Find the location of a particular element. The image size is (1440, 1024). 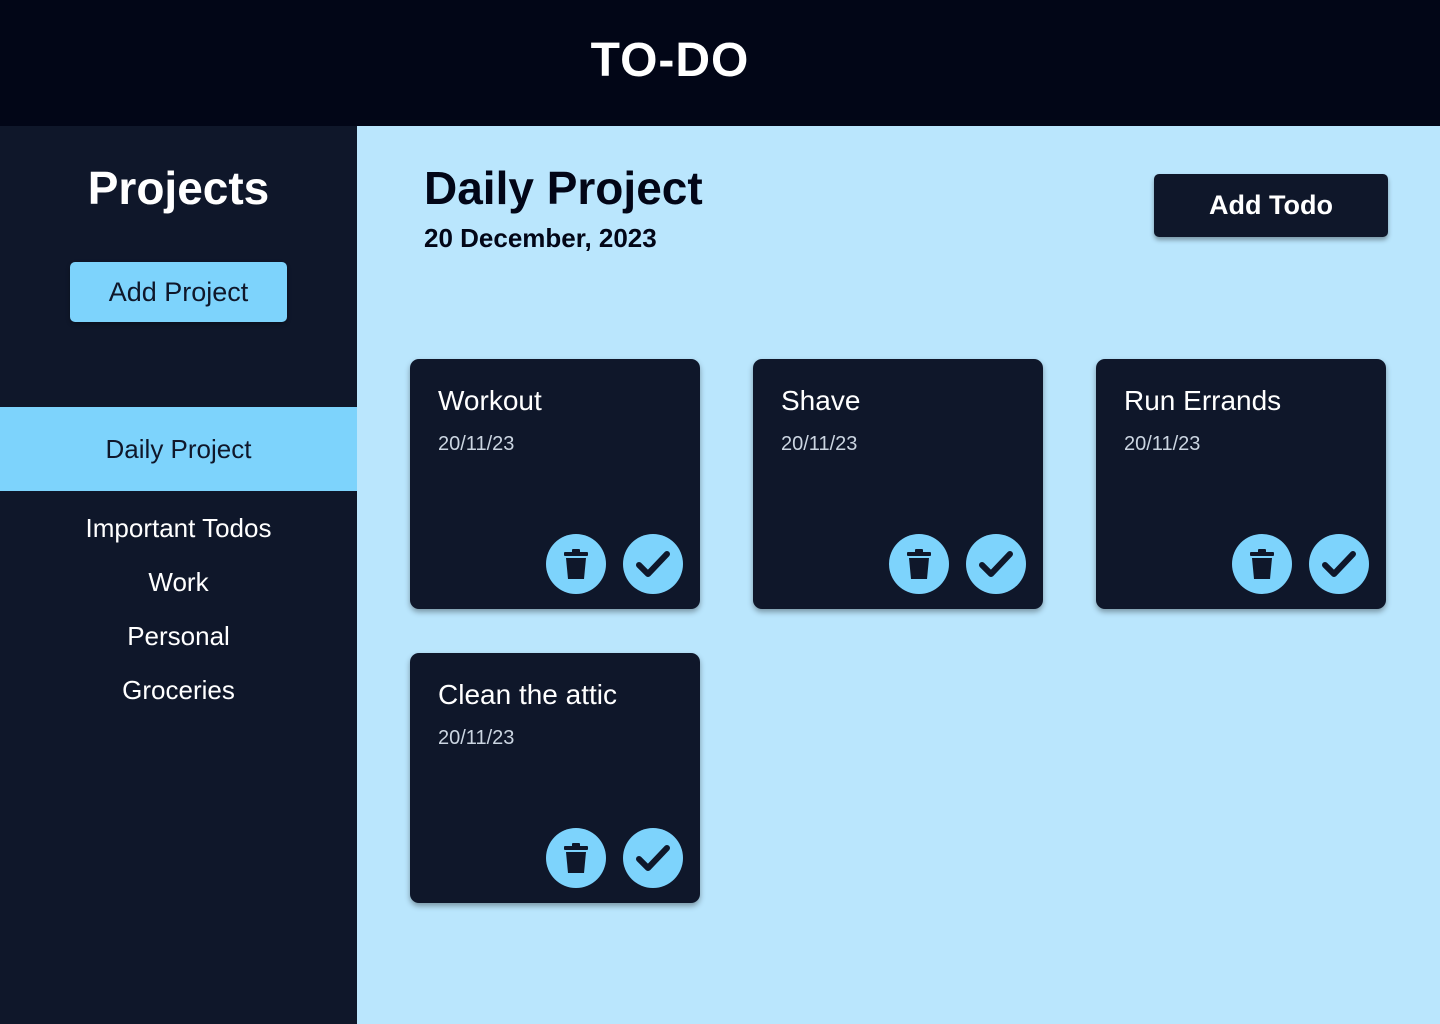

sidebar-item-groceries: Groceries is located at coordinates (178, 690).